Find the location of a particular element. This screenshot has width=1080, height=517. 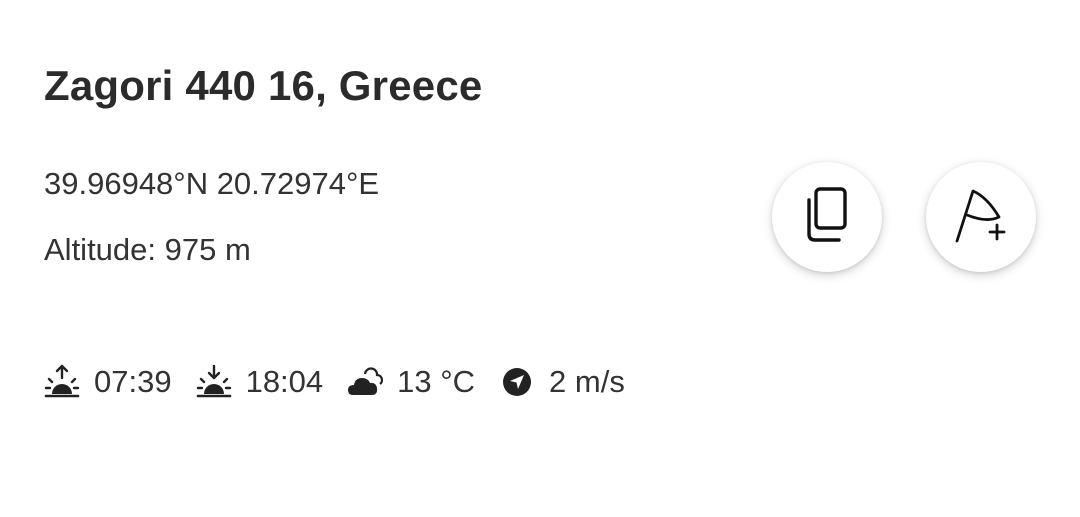

sunrise-stat: 07:39 is located at coordinates (108, 382).